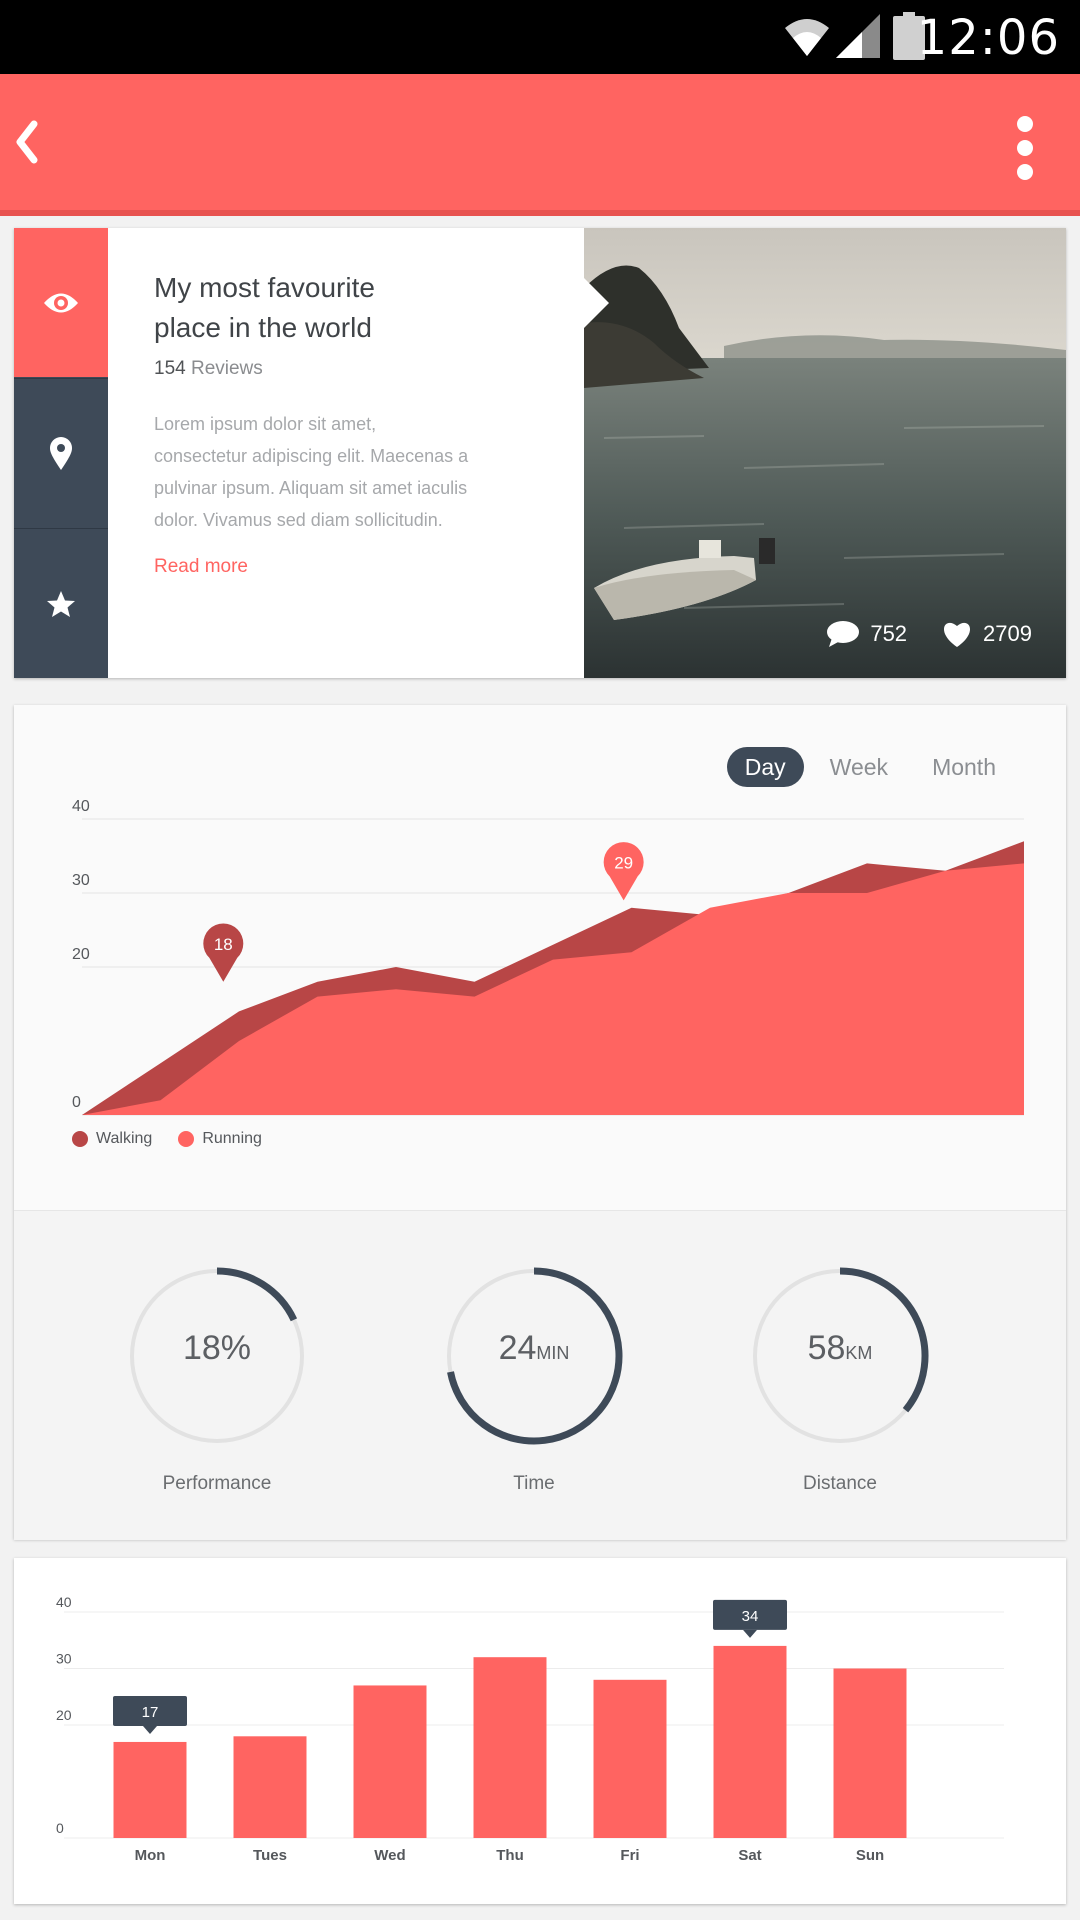 This screenshot has width=1080, height=1920. What do you see at coordinates (263, 327) in the screenshot?
I see `place-title-line2: place in the world` at bounding box center [263, 327].